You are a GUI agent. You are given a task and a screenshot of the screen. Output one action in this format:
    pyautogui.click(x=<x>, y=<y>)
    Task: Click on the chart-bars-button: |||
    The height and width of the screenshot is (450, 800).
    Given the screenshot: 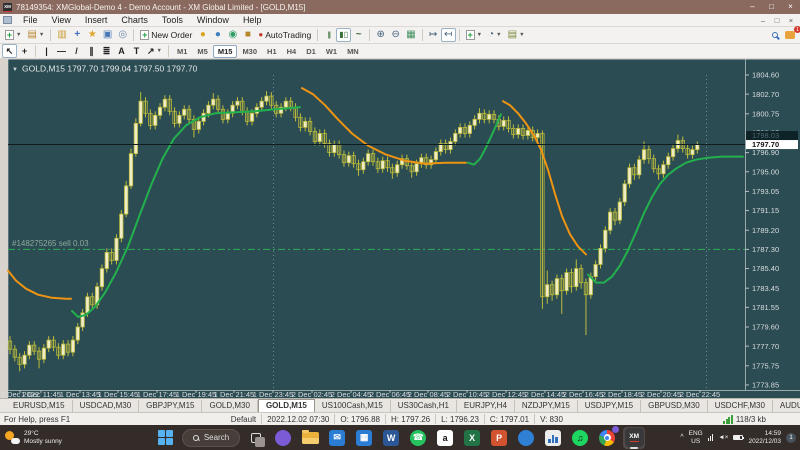 What is the action you would take?
    pyautogui.click(x=328, y=35)
    